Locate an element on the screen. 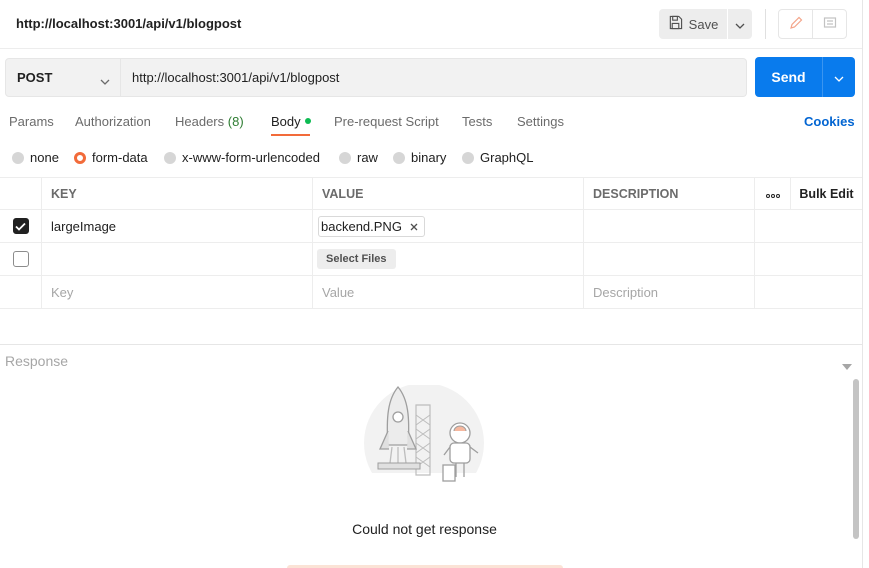  more-options-button is located at coordinates (773, 193).